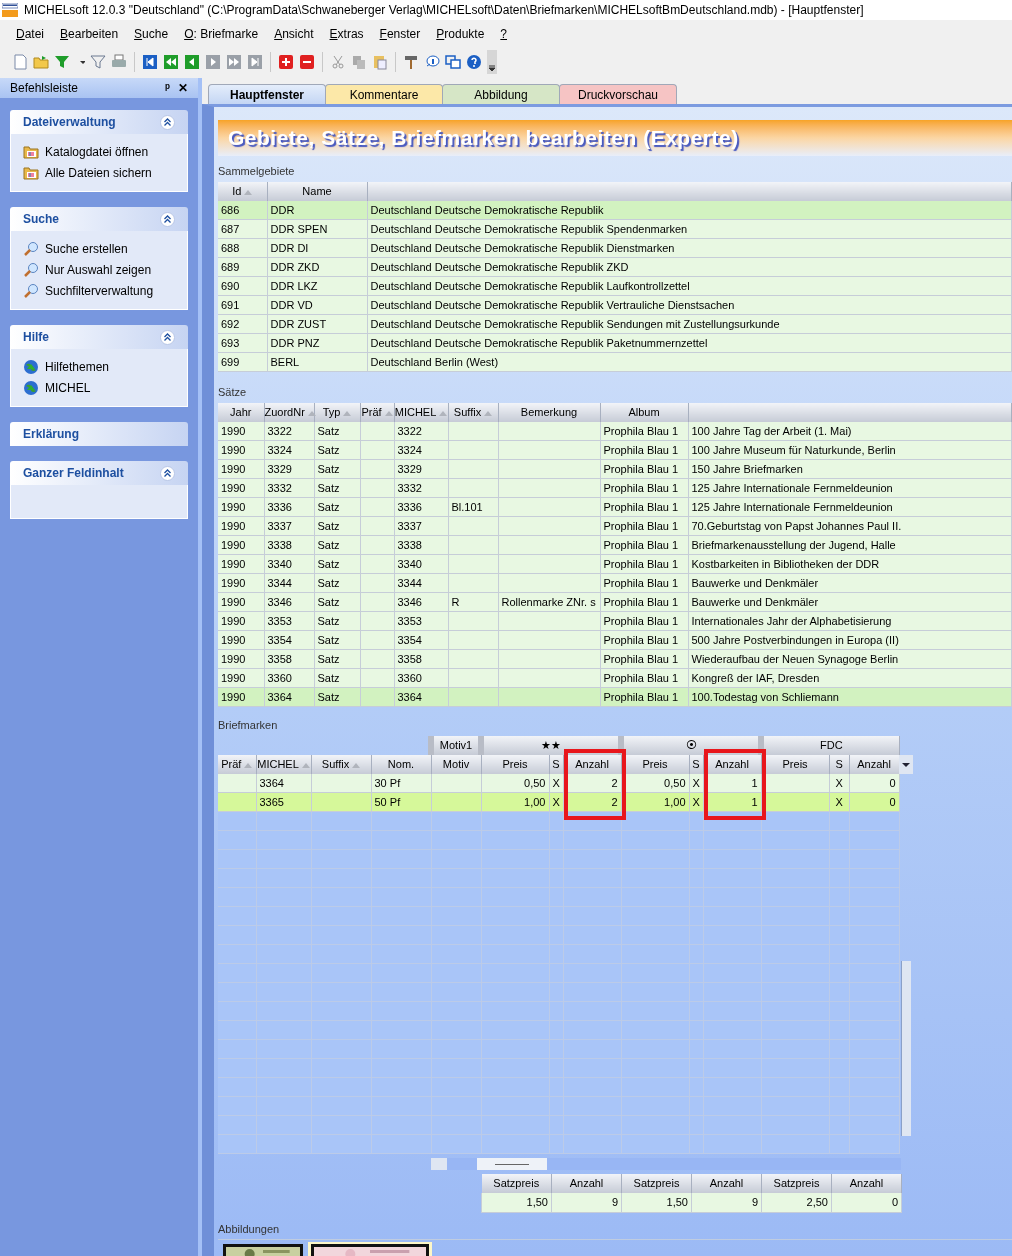  Describe the element at coordinates (503, 34) in the screenshot. I see `menu-item: ?` at that location.